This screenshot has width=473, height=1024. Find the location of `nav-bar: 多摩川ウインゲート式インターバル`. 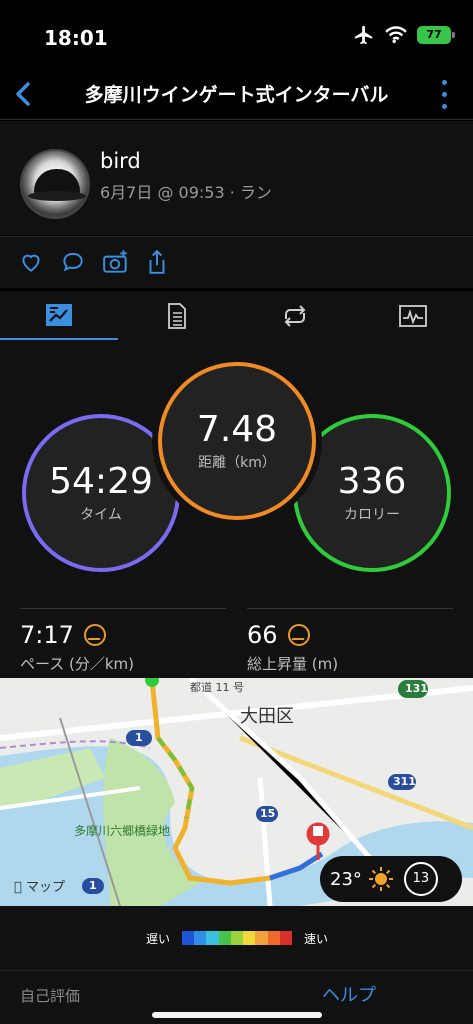

nav-bar: 多摩川ウインゲート式インターバル is located at coordinates (236, 95).